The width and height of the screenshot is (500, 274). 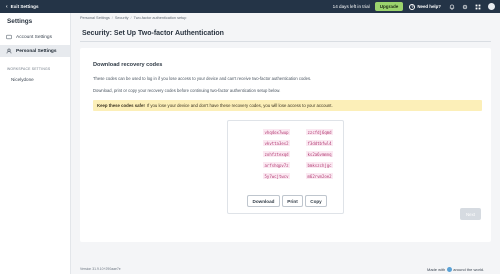 I want to click on need-help-label: Need help?, so click(x=429, y=6).